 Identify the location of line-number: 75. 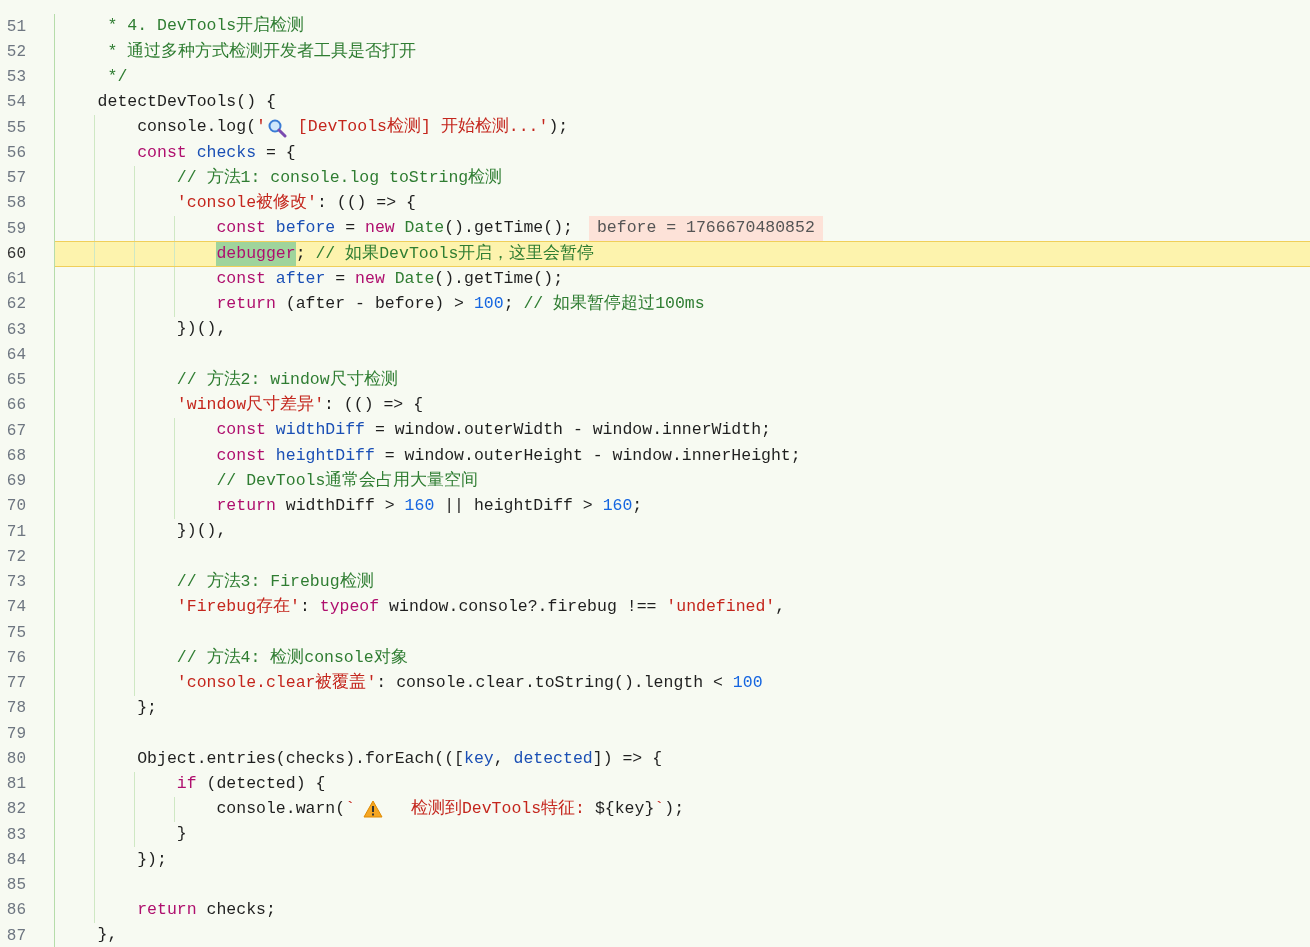
(15, 633).